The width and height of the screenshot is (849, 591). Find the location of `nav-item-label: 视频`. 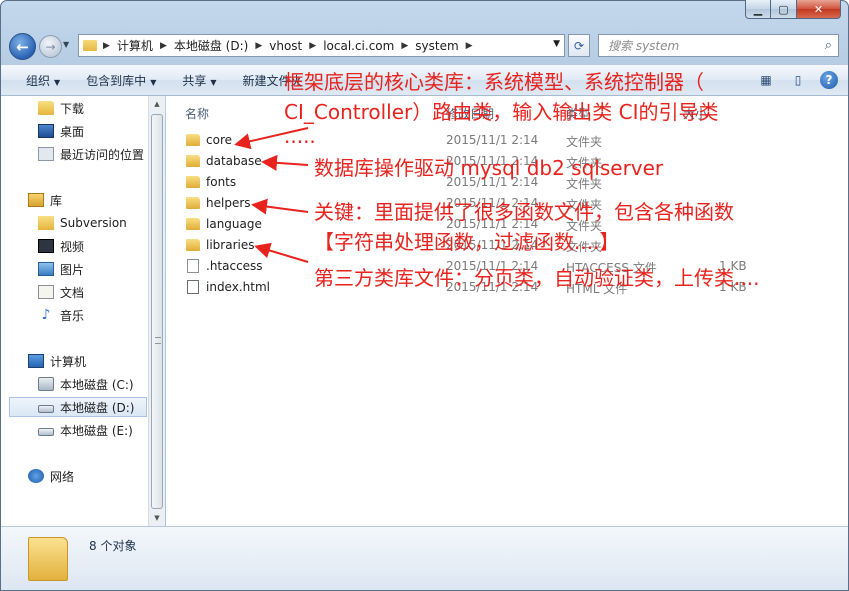

nav-item-label: 视频 is located at coordinates (72, 246).